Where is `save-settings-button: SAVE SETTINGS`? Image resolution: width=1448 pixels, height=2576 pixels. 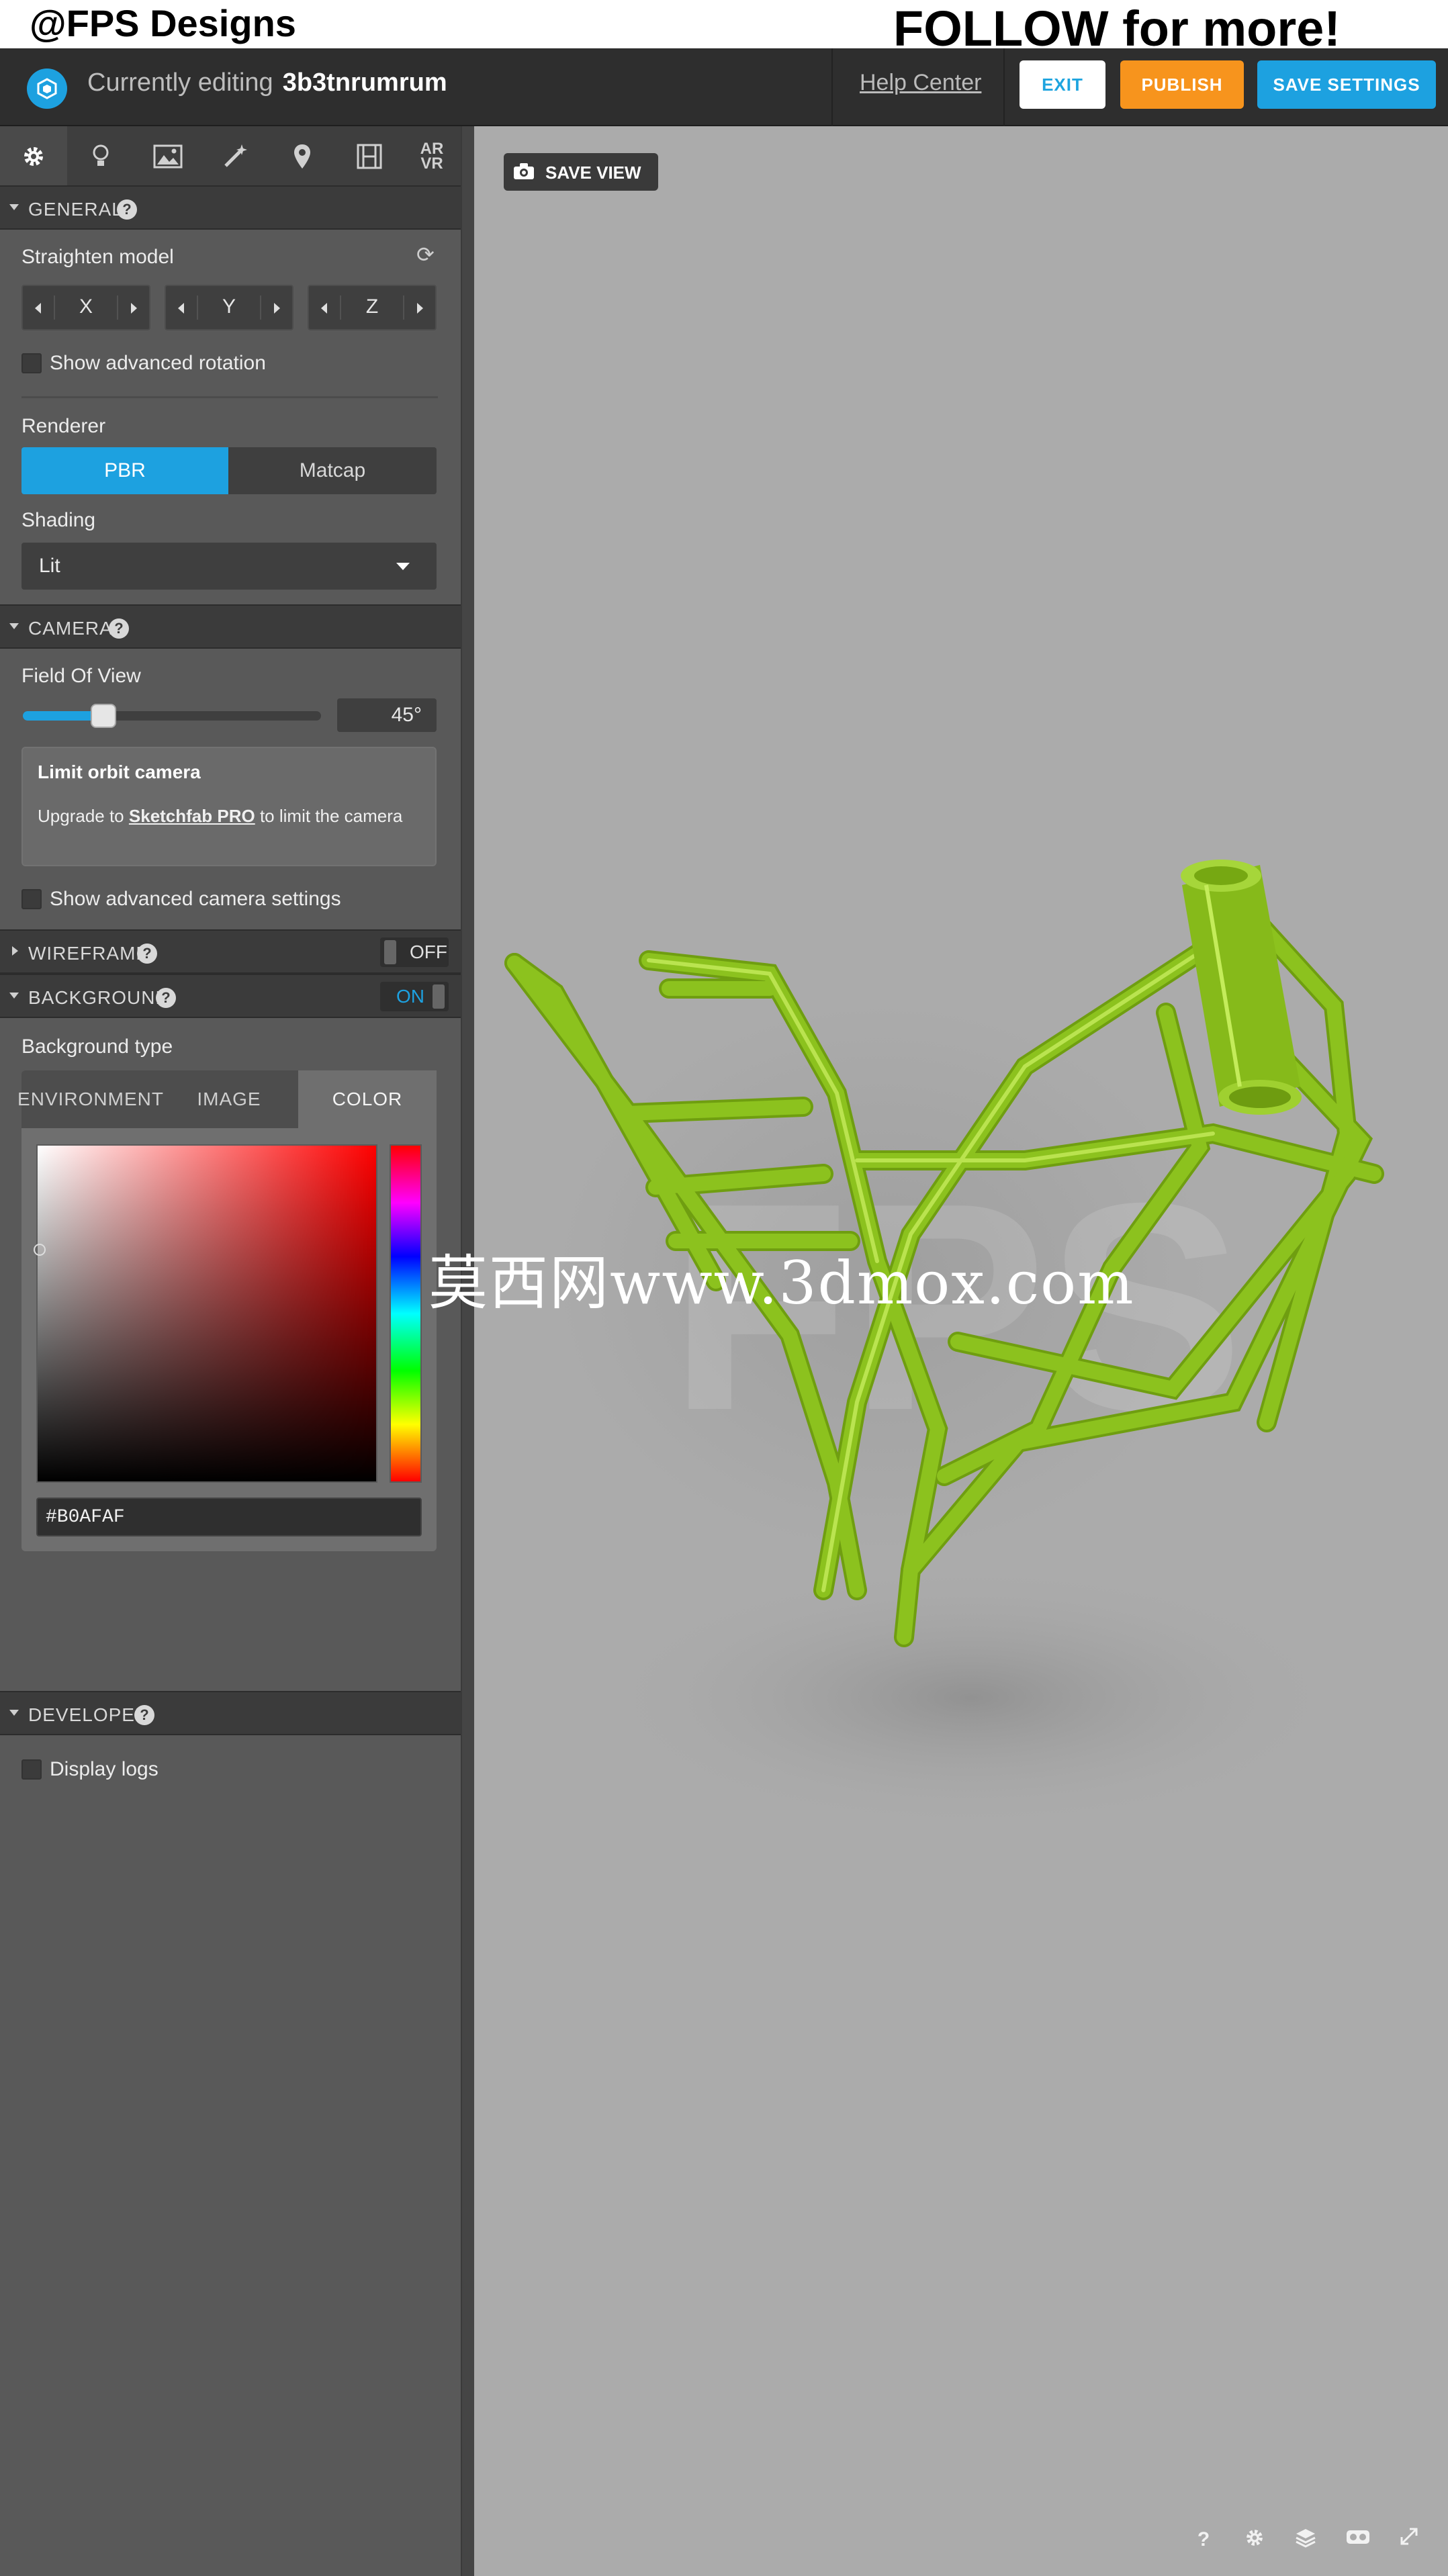 save-settings-button: SAVE SETTINGS is located at coordinates (1346, 84).